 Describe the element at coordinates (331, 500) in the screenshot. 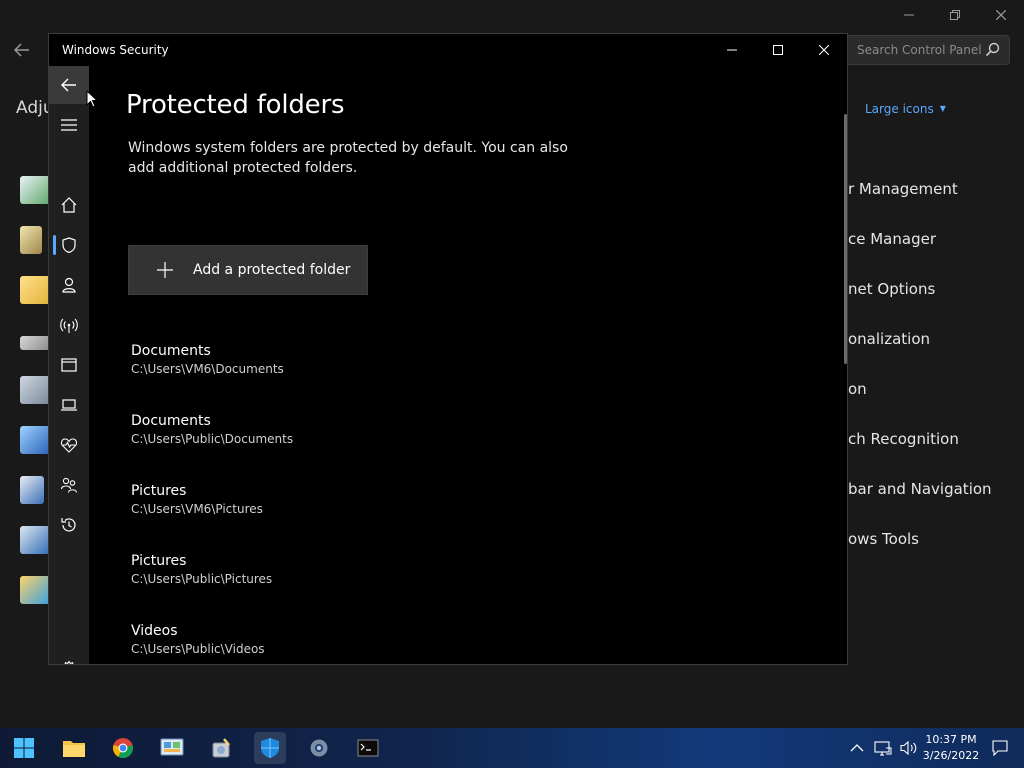

I see `protected-folder-item: Pictures C:\Users\VM6\Pictures` at that location.